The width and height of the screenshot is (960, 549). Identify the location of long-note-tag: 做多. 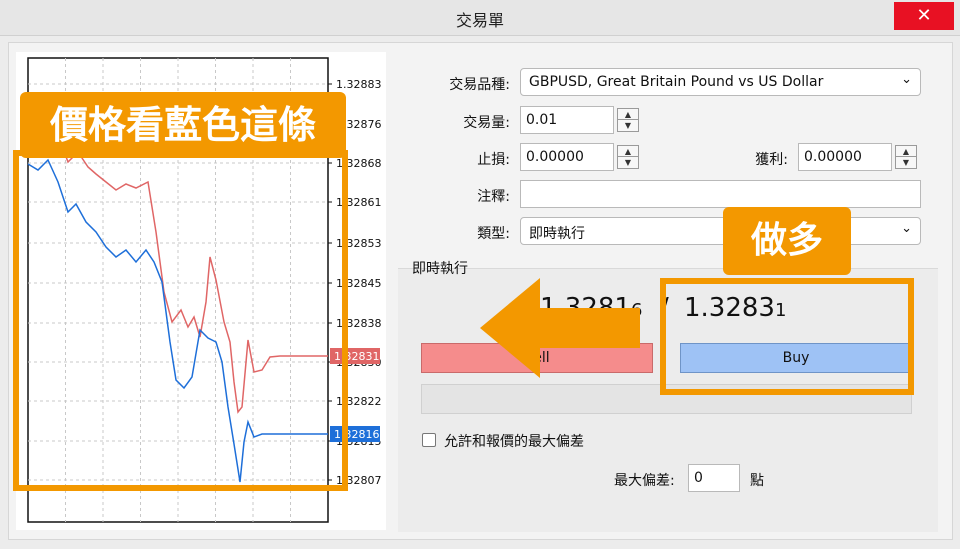
(787, 241).